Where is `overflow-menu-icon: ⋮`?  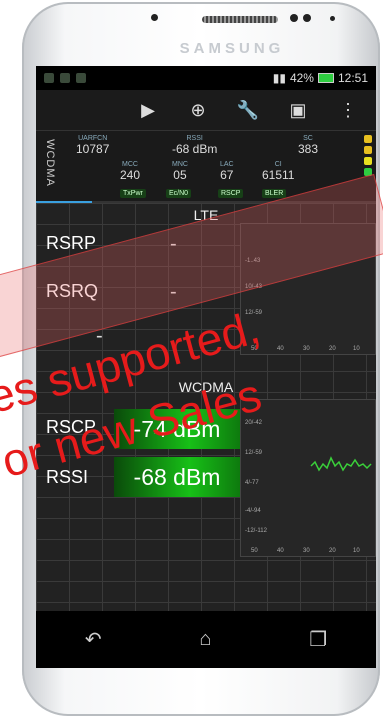 overflow-menu-icon: ⋮ is located at coordinates (348, 110).